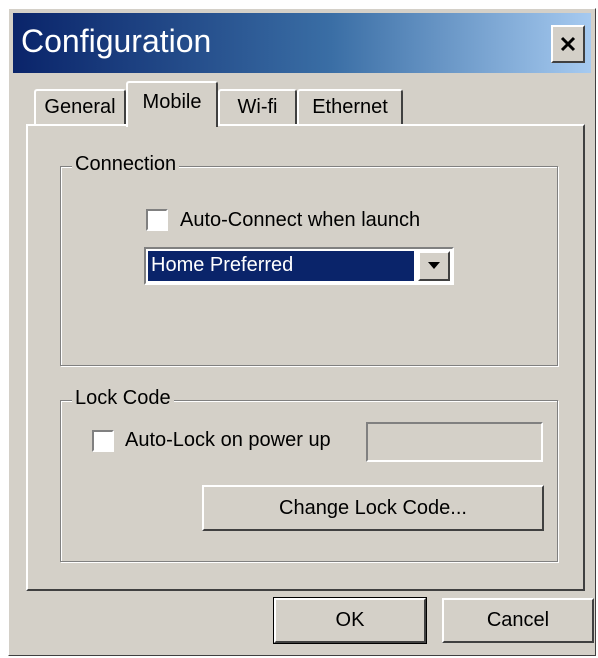  I want to click on tab-label: Ethernet, so click(350, 107).